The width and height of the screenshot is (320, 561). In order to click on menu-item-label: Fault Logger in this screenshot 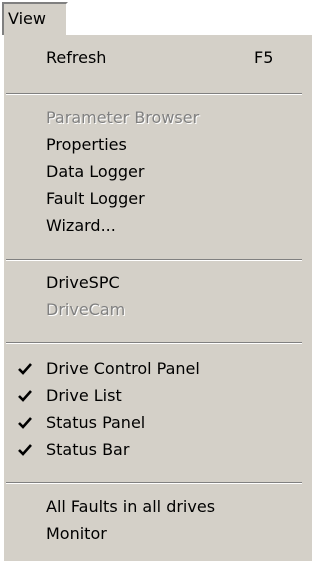, I will do `click(95, 198)`.